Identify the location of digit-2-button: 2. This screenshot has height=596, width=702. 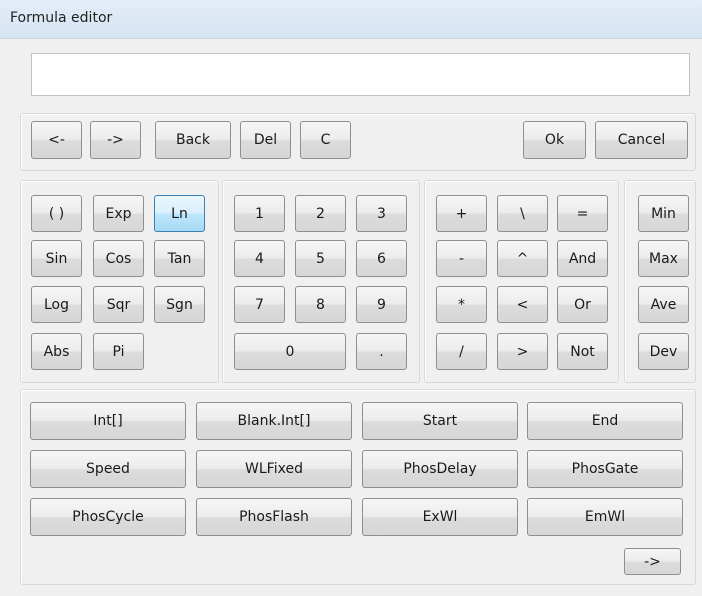
(320, 213).